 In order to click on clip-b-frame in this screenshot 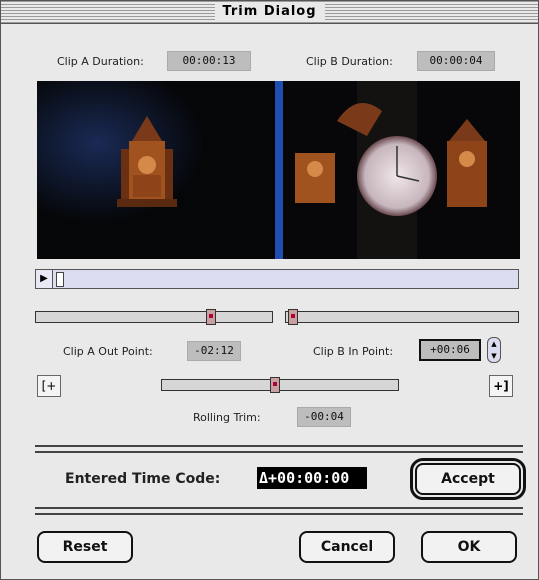, I will do `click(401, 170)`.